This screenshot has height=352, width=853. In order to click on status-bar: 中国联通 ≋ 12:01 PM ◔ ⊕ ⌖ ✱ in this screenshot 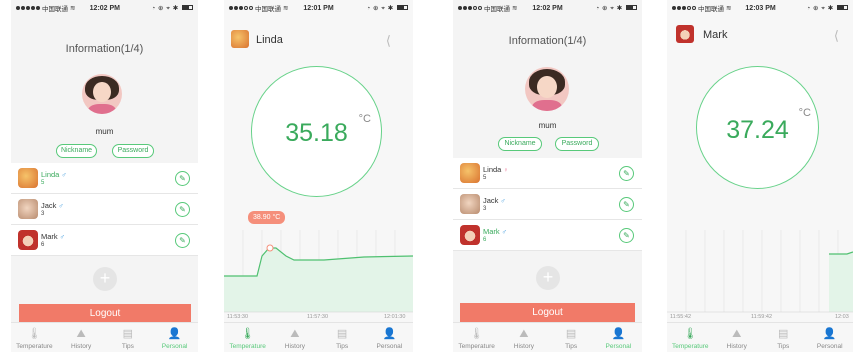, I will do `click(318, 8)`.